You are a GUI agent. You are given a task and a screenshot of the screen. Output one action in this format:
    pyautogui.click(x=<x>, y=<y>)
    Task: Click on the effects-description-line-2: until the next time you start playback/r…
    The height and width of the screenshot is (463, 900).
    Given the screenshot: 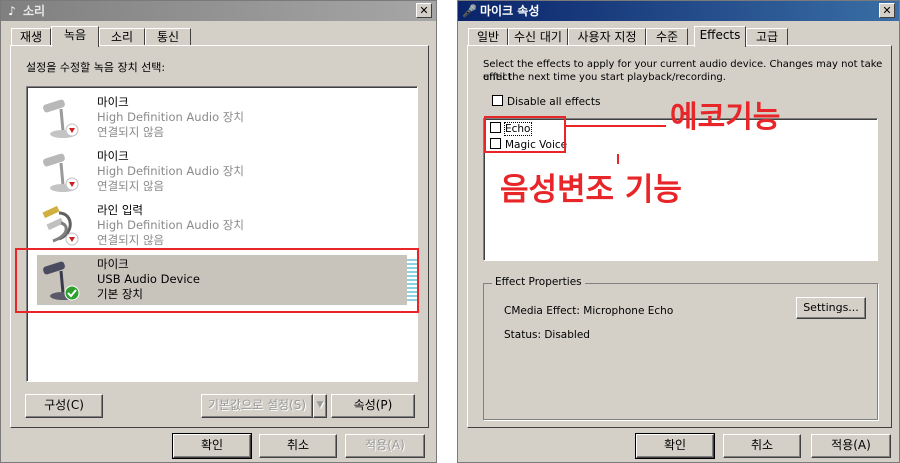 What is the action you would take?
    pyautogui.click(x=604, y=77)
    